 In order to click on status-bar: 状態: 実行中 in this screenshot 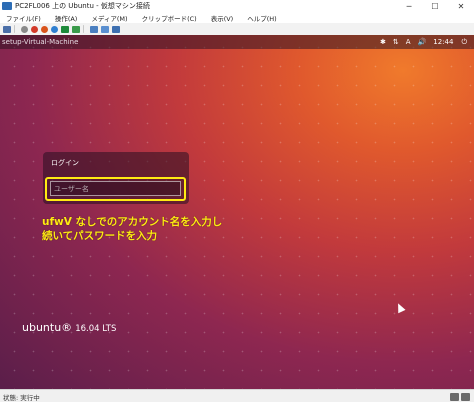, I will do `click(237, 395)`.